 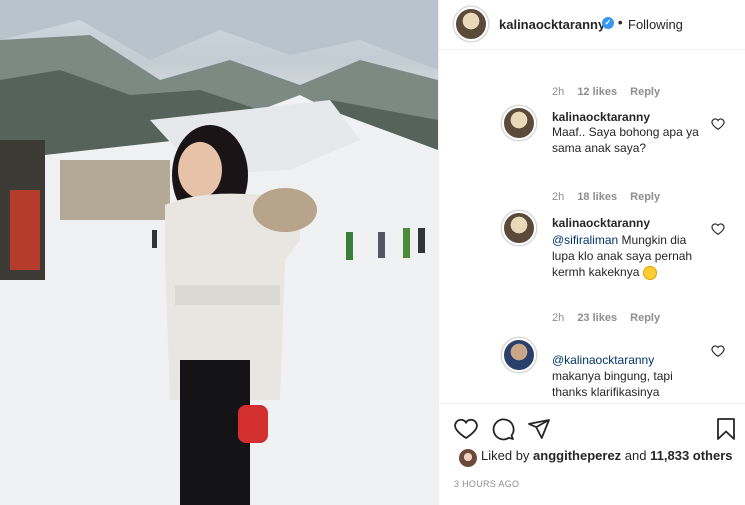 I want to click on heart-icon, so click(x=466, y=429).